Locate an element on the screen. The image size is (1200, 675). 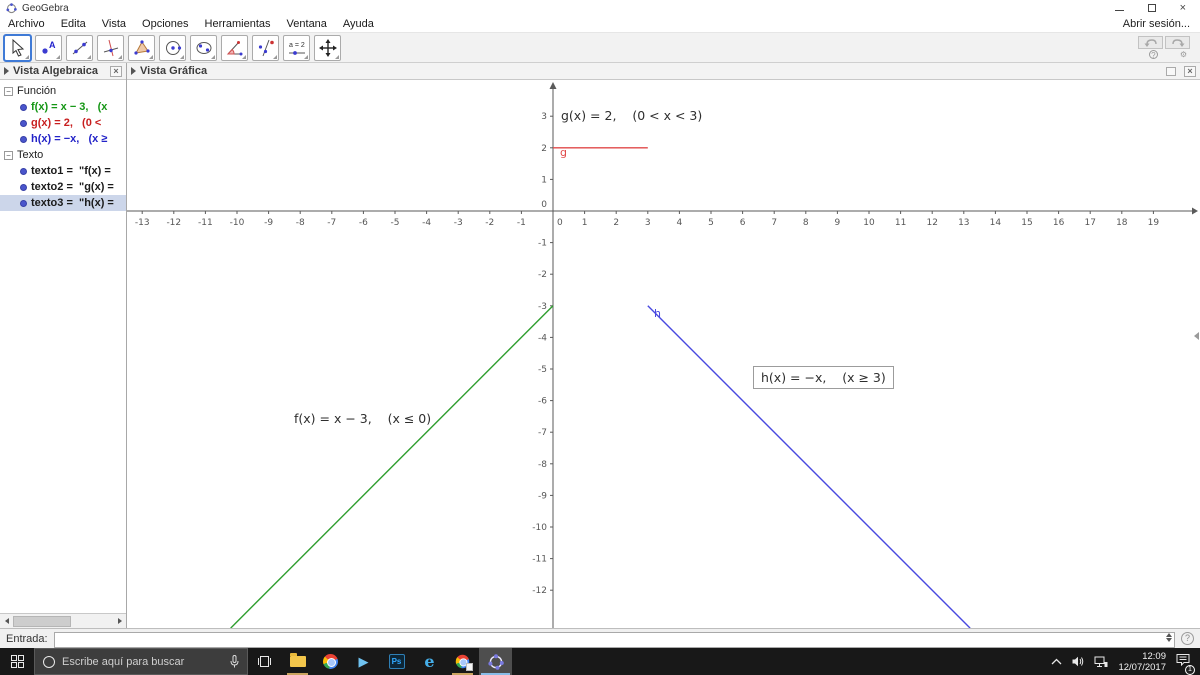
tool-move-graphics-view is located at coordinates (327, 47).